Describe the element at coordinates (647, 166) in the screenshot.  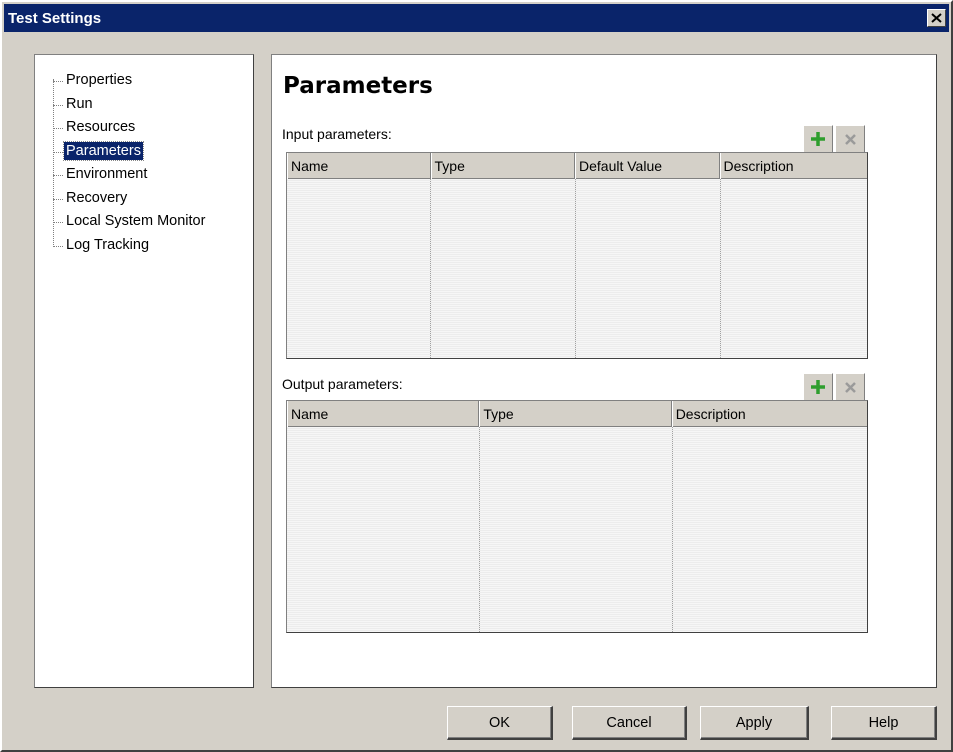
I see `column-header-default-value: Default Value` at that location.